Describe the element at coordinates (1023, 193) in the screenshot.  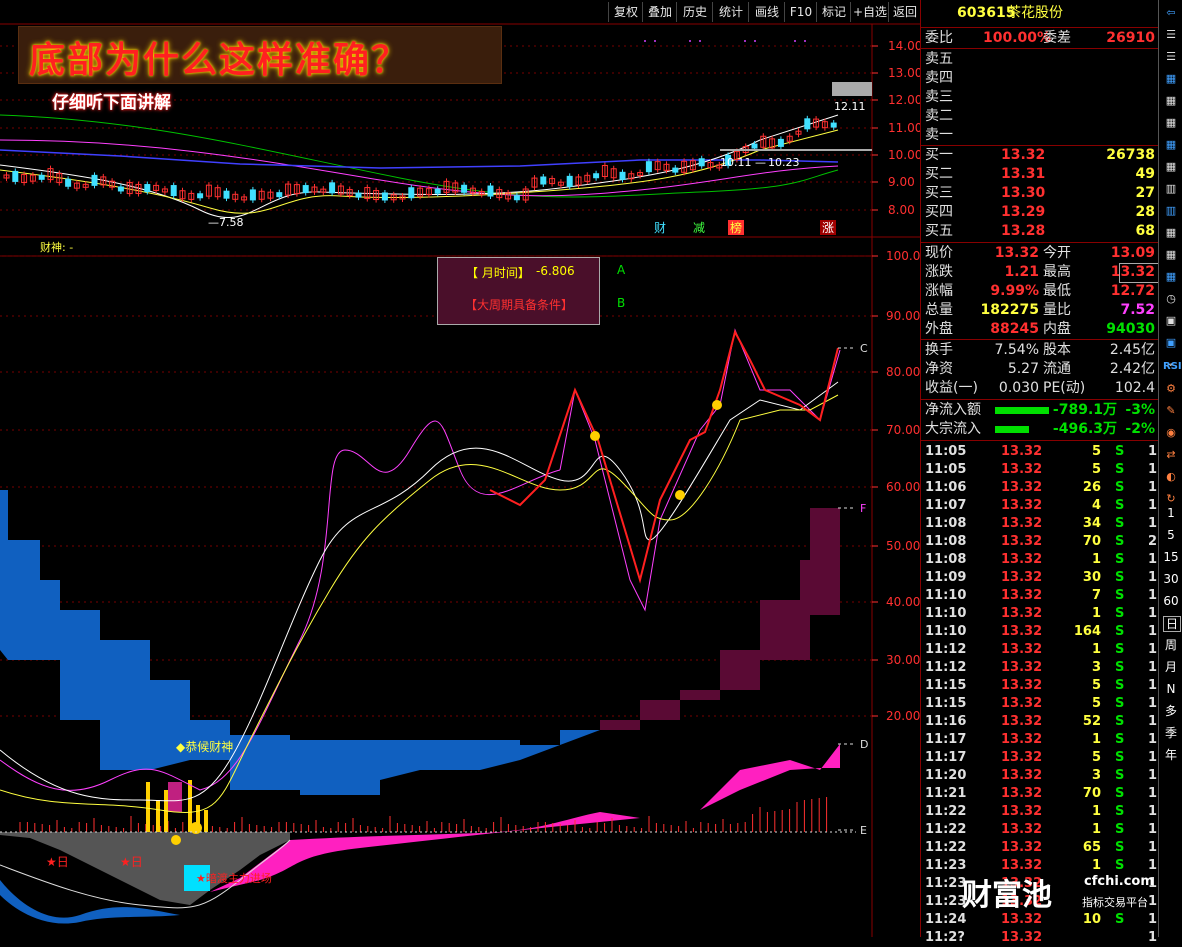
I see `buy-price: 13.30` at that location.